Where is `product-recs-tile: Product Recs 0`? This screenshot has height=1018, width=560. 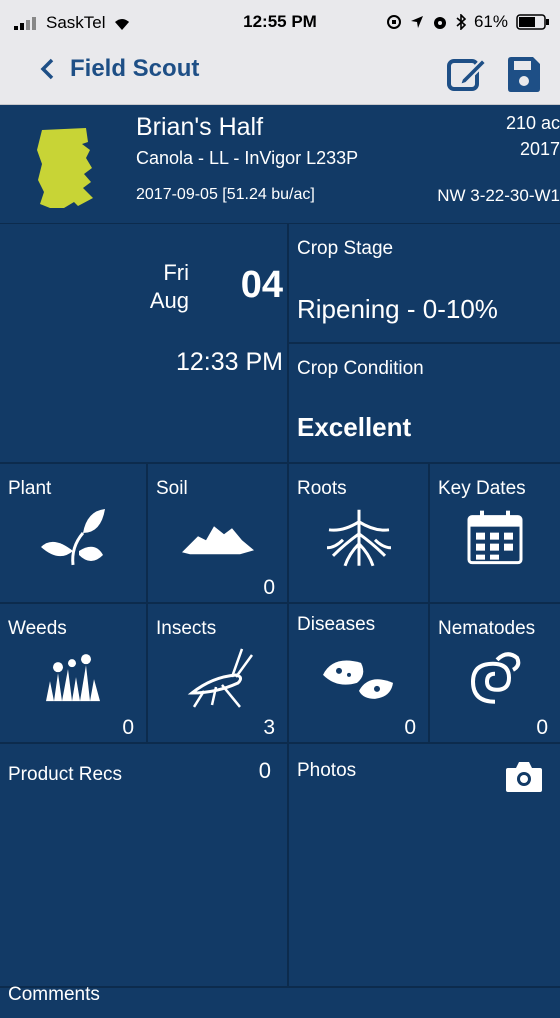 product-recs-tile: Product Recs 0 is located at coordinates (144, 866).